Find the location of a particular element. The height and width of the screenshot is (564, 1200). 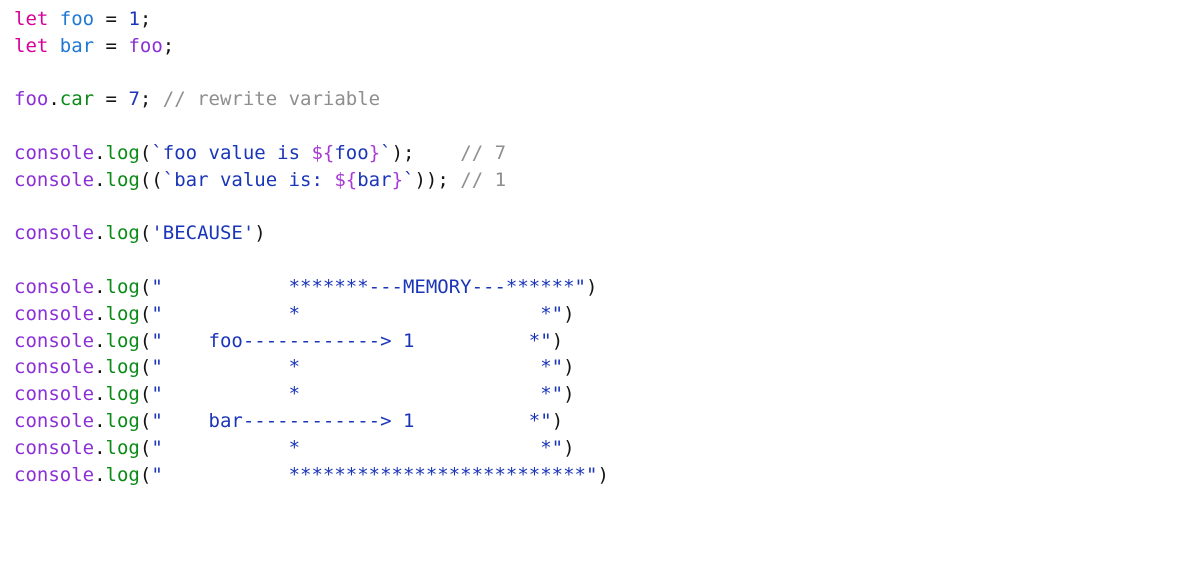

code-line: foo.car = 7; // rewrite variable is located at coordinates (311, 99).